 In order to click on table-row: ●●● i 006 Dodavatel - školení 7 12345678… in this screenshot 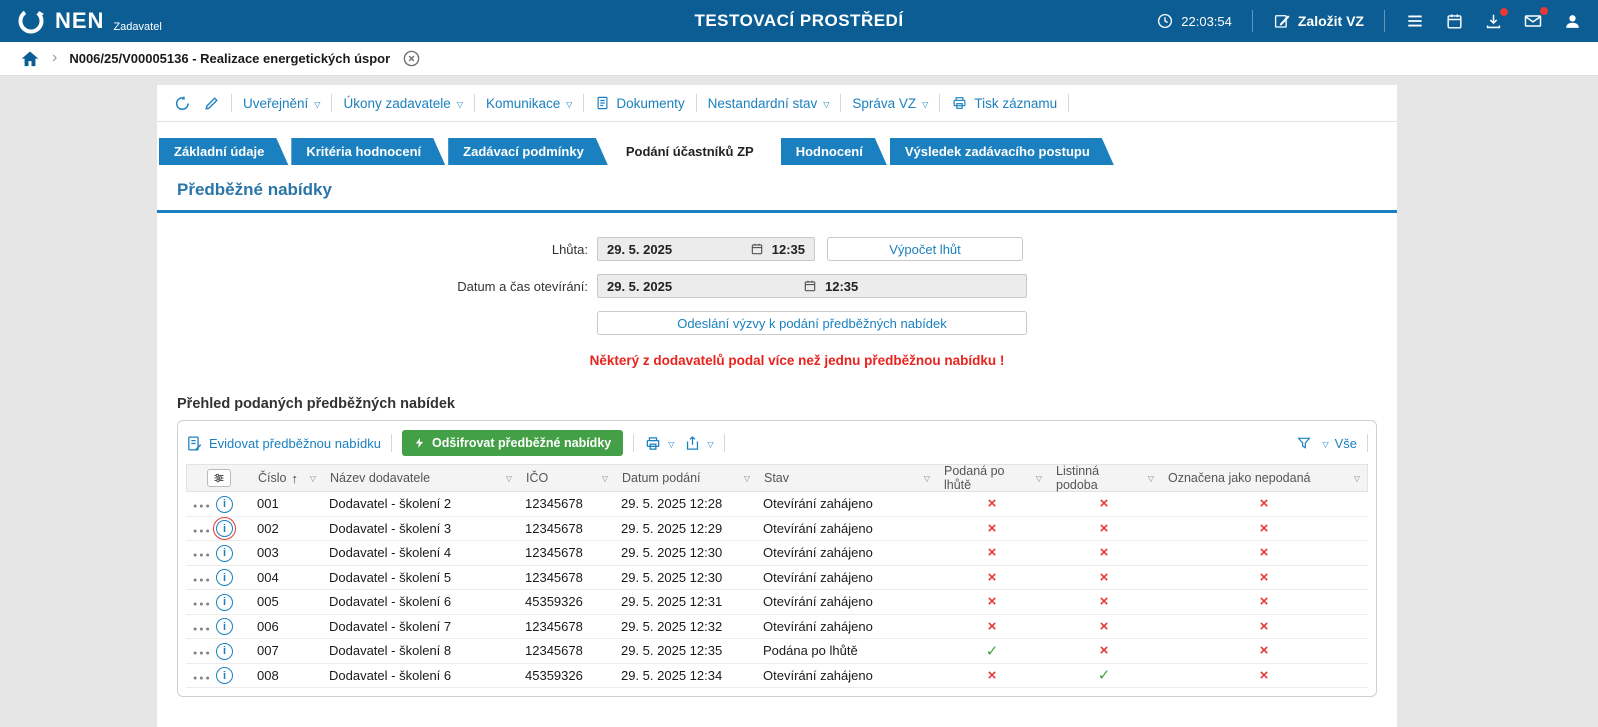, I will do `click(777, 626)`.